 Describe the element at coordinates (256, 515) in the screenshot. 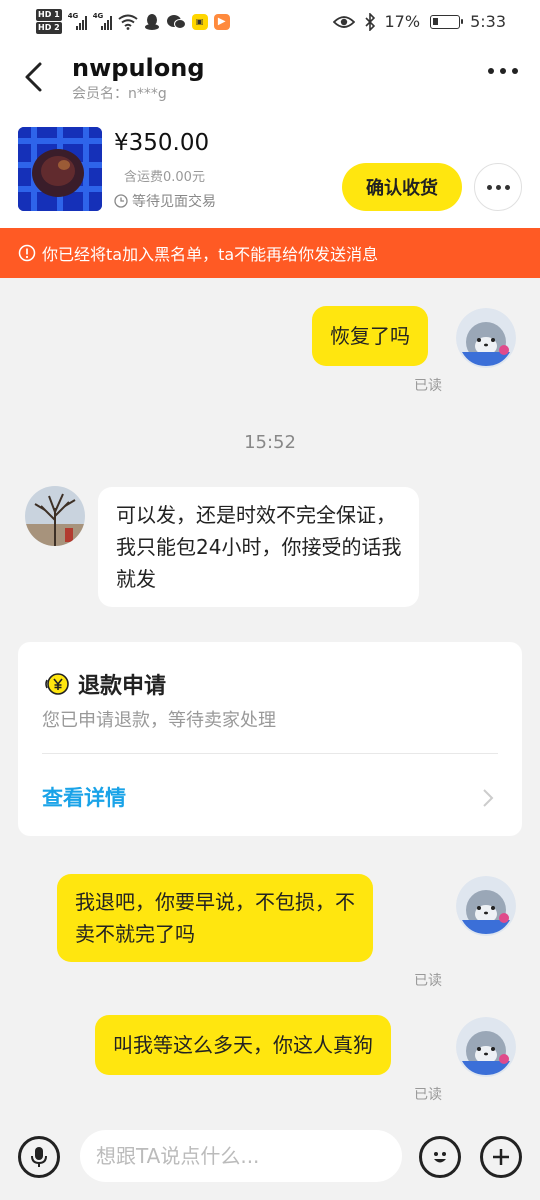

I see `message-line: 可以发，还是时效不完全保证，` at that location.